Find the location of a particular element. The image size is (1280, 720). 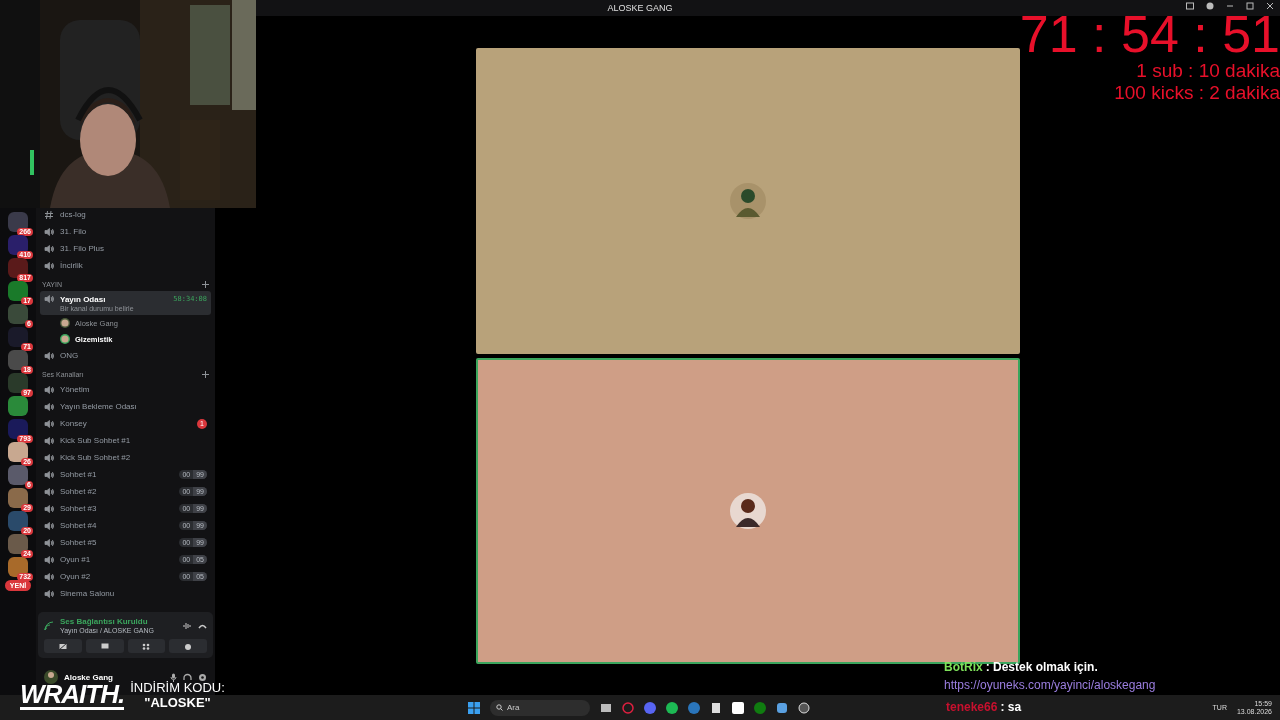

soundboard-icon is located at coordinates (187, 625).